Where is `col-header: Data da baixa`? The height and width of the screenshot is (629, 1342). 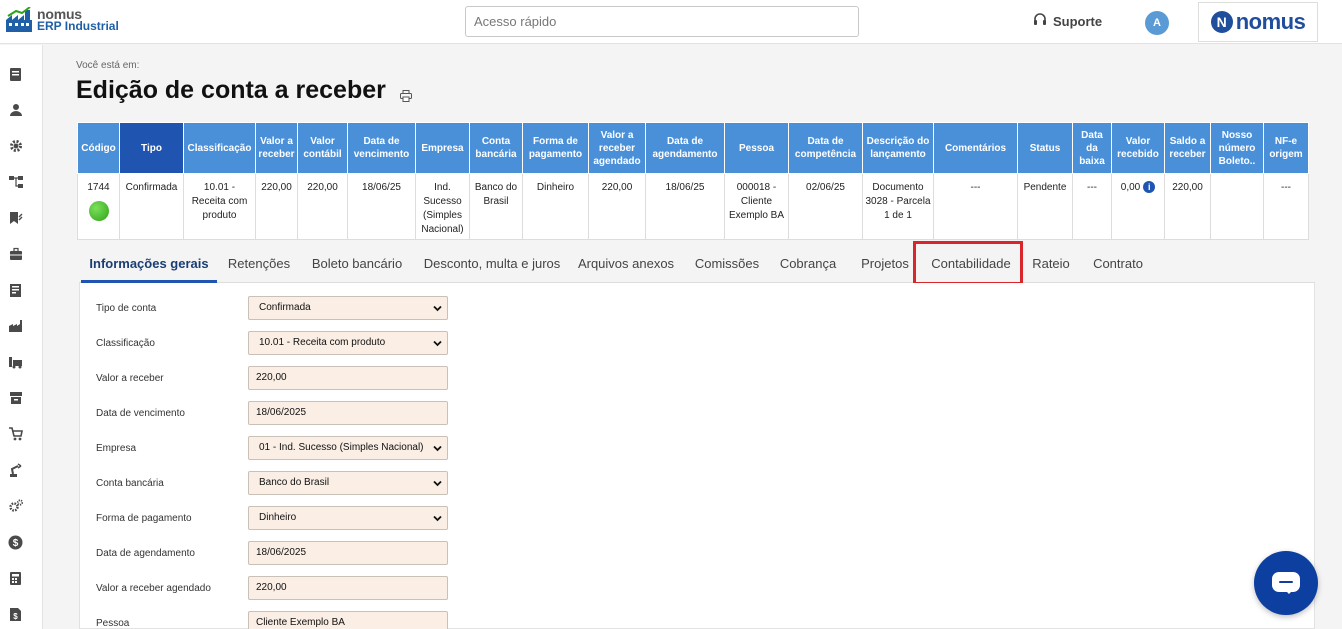 col-header: Data da baixa is located at coordinates (1092, 148).